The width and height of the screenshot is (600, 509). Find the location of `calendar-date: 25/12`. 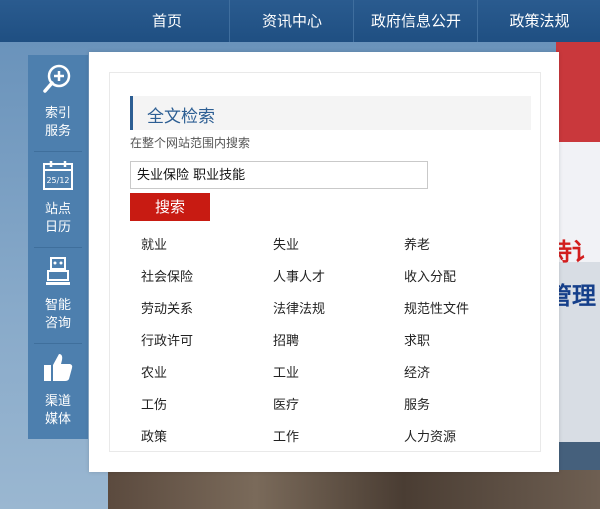

calendar-date: 25/12 is located at coordinates (57, 180).